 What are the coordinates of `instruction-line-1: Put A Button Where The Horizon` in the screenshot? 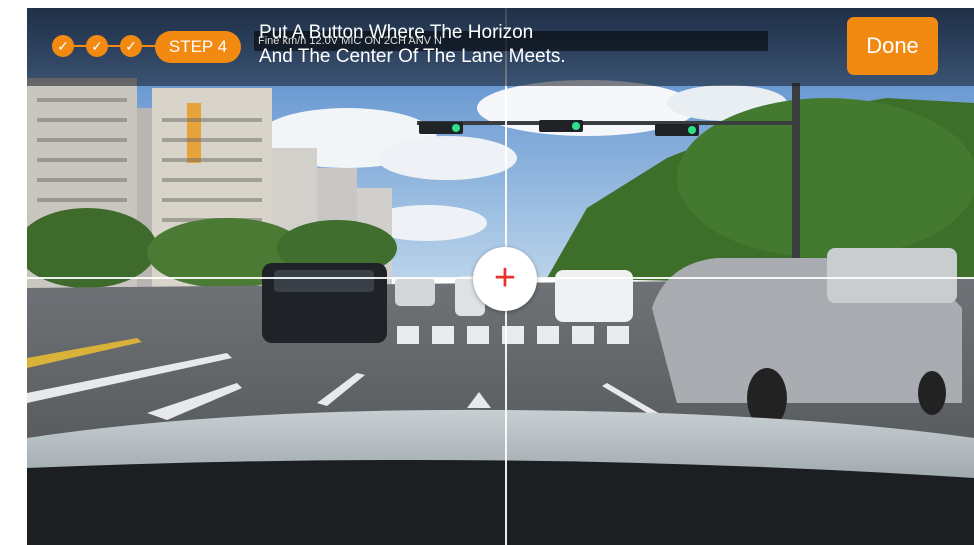 It's located at (396, 32).